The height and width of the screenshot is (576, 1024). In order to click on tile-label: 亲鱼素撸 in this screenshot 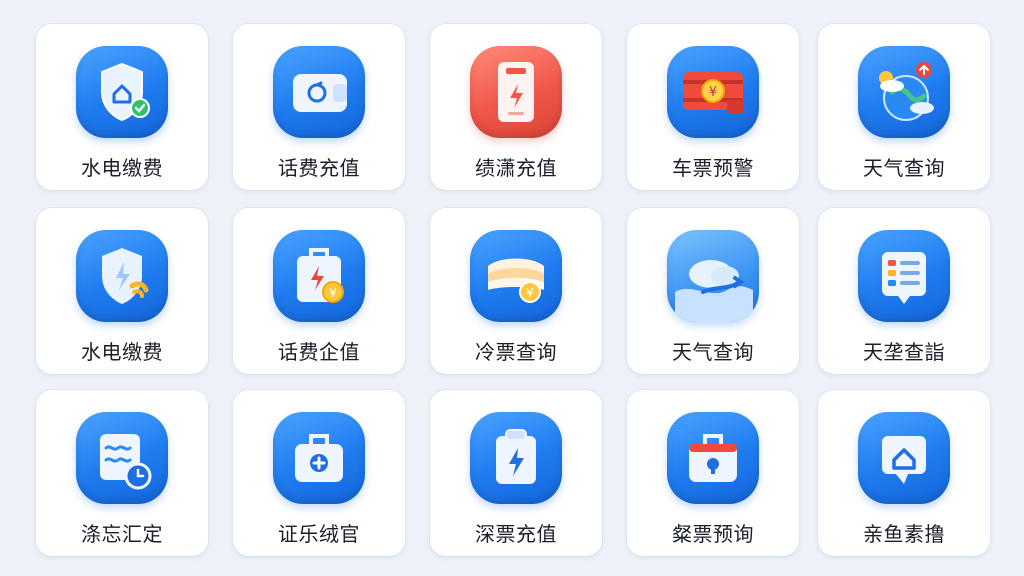, I will do `click(904, 534)`.